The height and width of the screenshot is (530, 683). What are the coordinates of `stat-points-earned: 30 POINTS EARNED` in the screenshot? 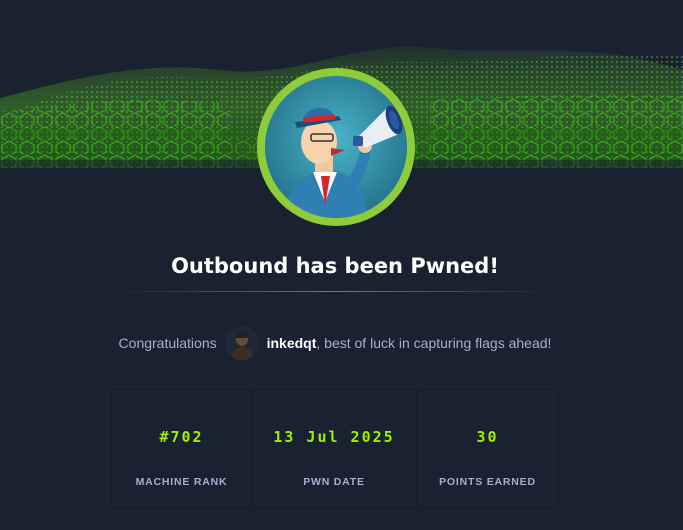 It's located at (487, 448).